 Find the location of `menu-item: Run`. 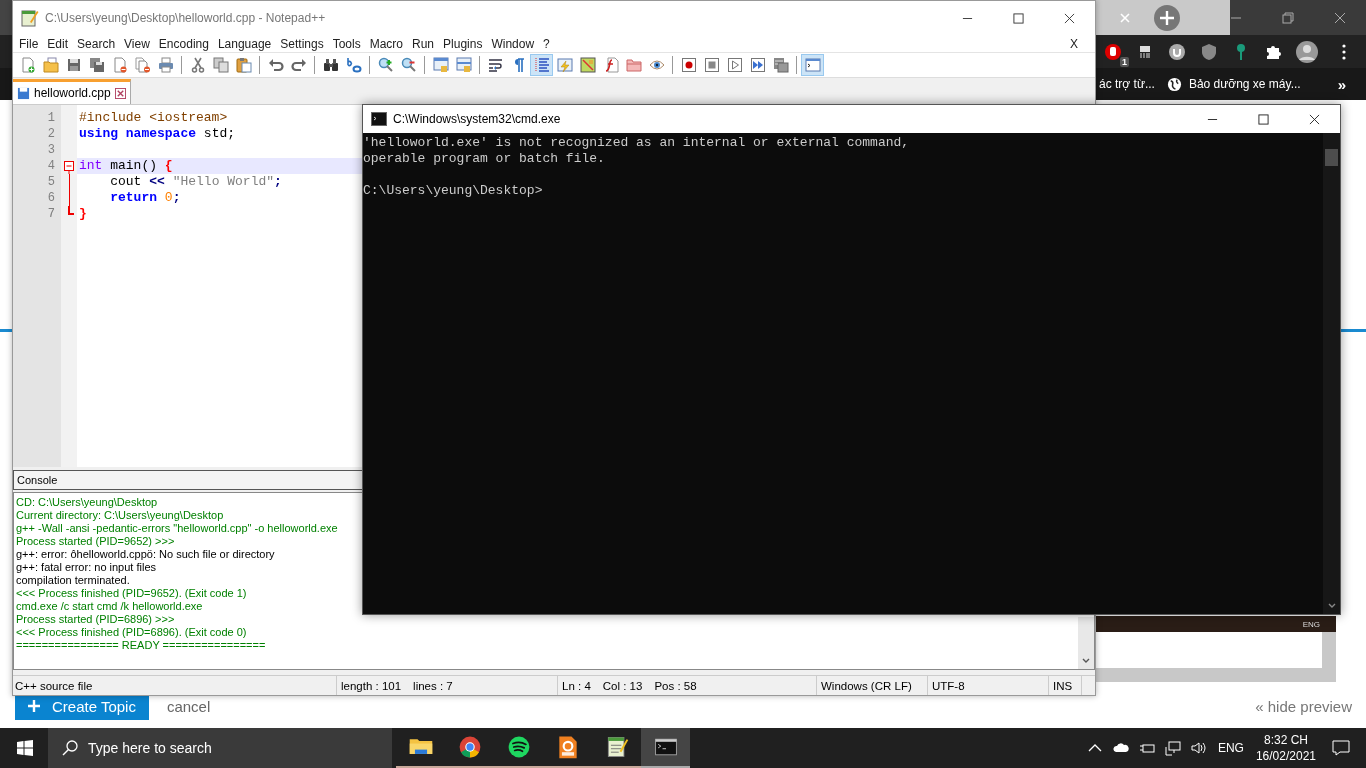

menu-item: Run is located at coordinates (427, 43).